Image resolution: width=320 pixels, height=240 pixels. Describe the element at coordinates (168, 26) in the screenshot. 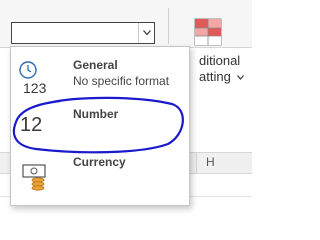

I see `ribbon-group-separator` at that location.